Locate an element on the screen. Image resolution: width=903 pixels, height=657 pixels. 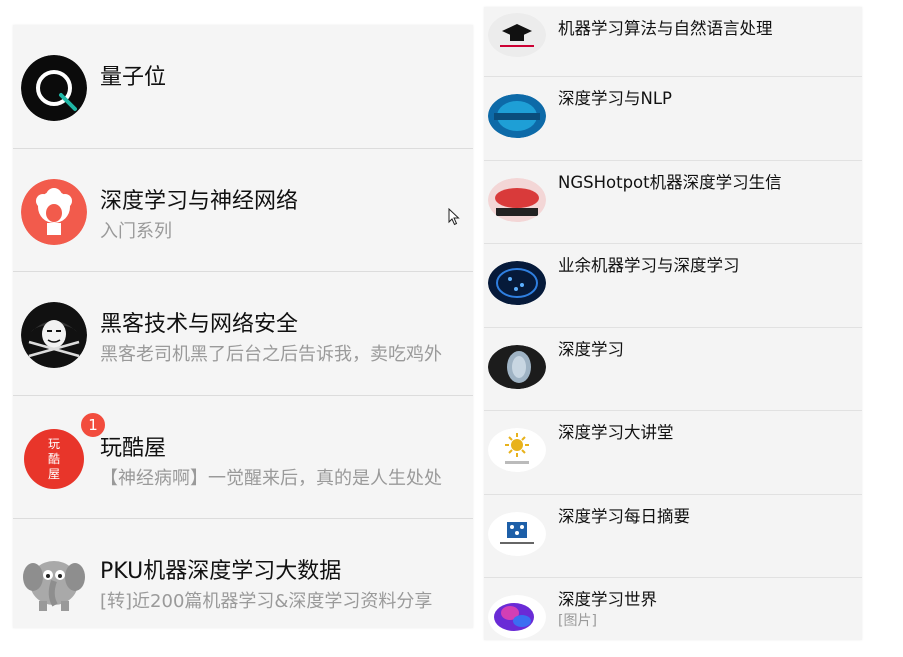
qbit-logo-icon is located at coordinates (54, 88).